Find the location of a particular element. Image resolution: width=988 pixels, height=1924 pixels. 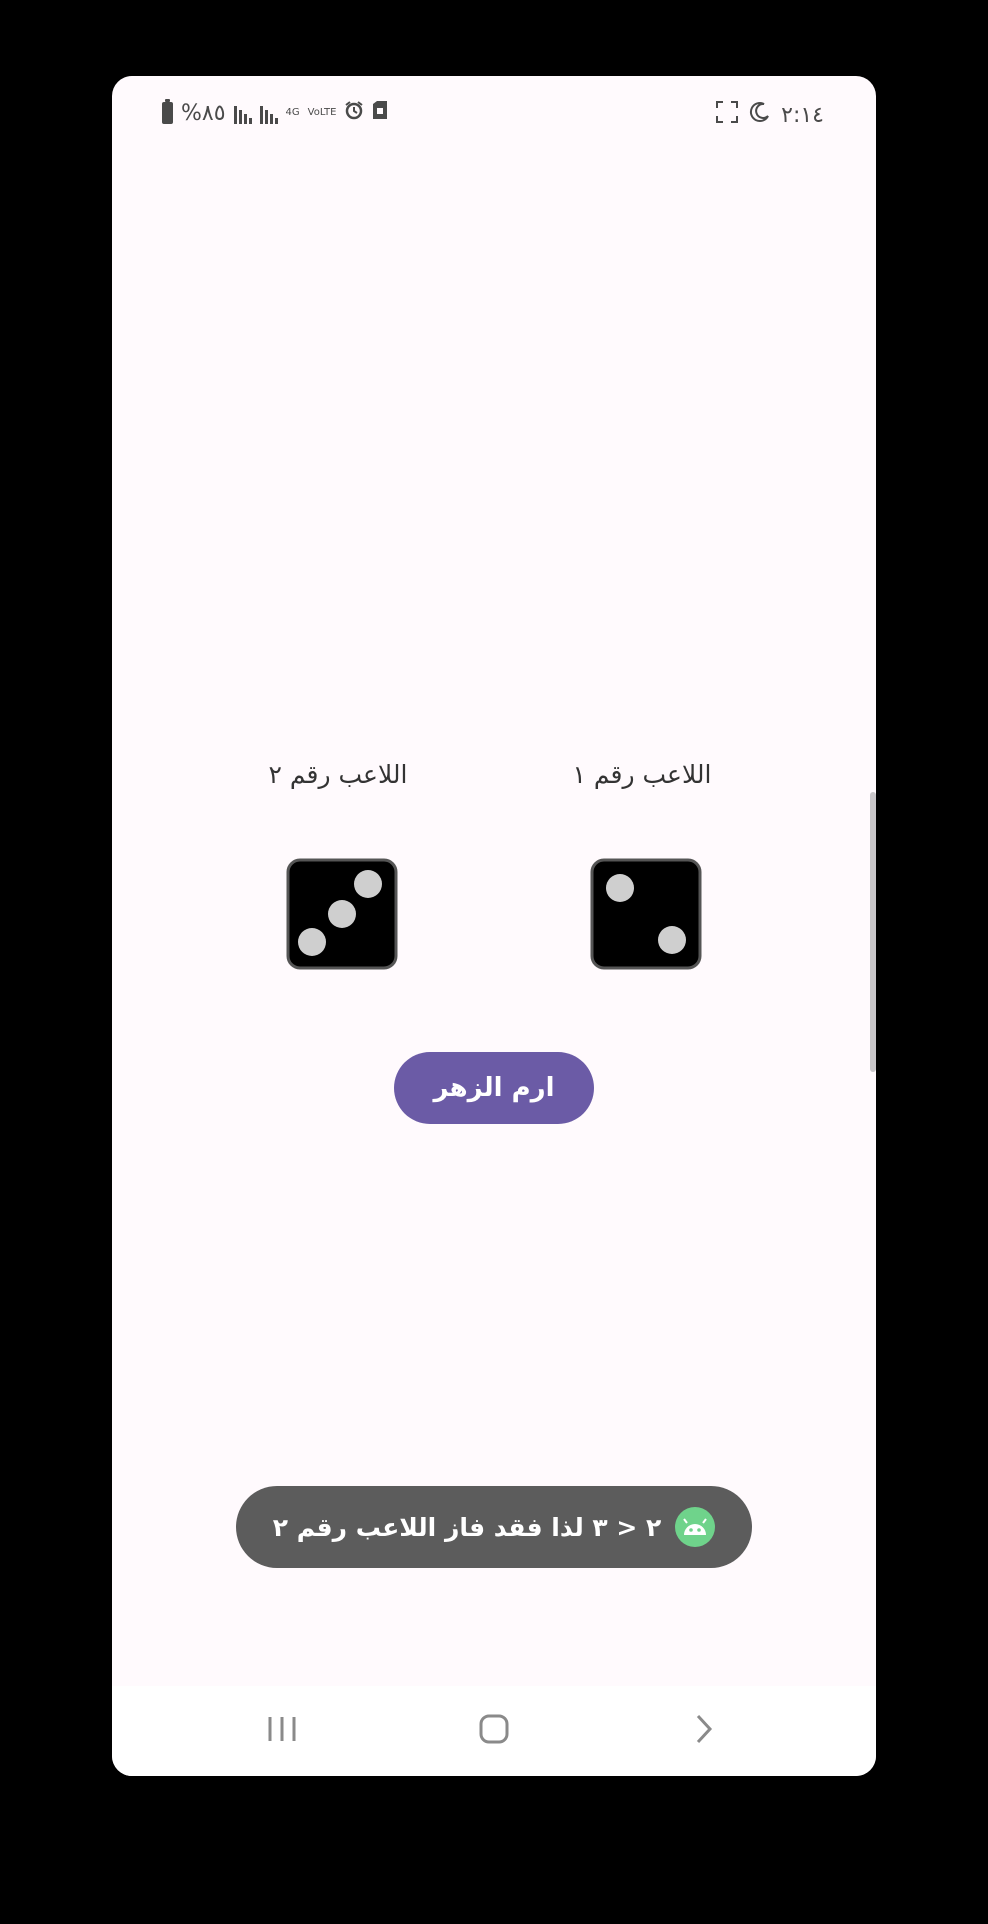

home-button is located at coordinates (494, 1731).